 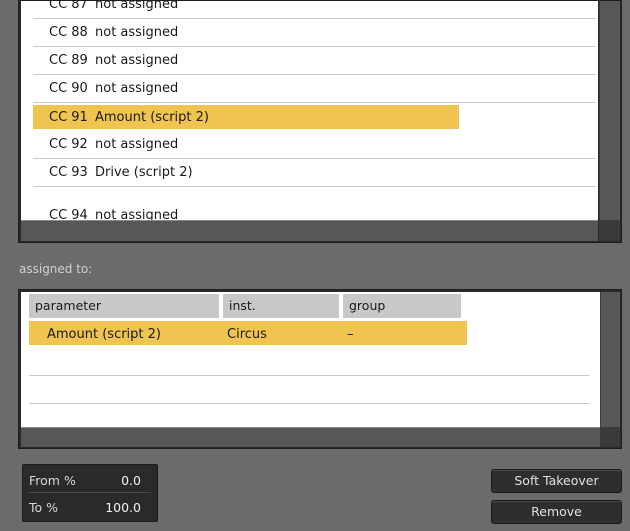 What do you see at coordinates (309, 334) in the screenshot?
I see `table-row-selected: Amount (script 2) Circus –` at bounding box center [309, 334].